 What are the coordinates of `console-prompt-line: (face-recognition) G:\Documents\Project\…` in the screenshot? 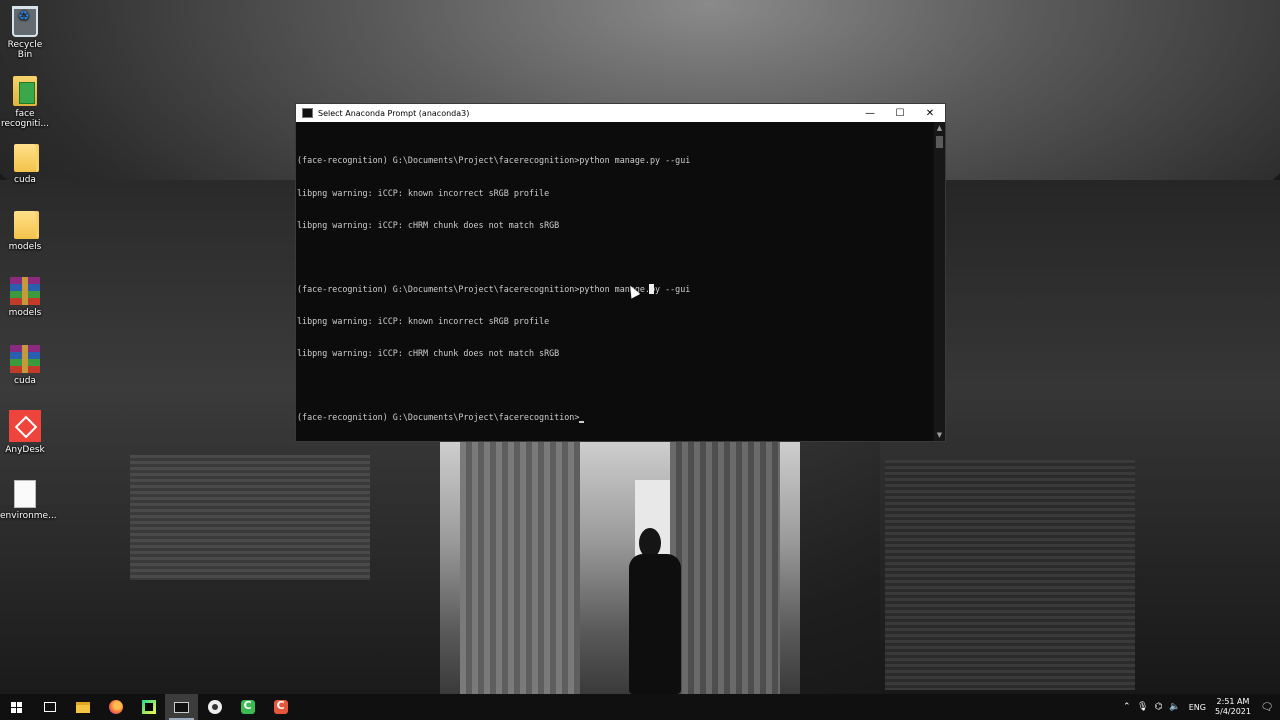 It's located at (615, 417).